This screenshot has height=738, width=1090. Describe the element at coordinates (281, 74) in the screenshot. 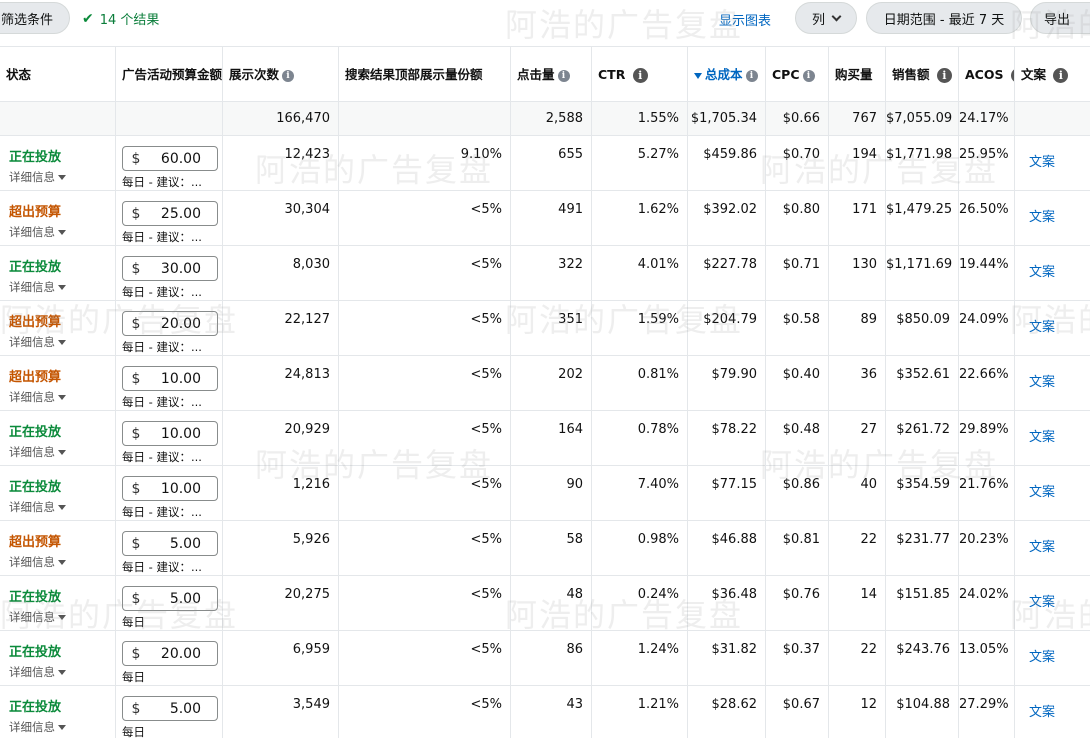

I see `header-impressions: 展示次数 i` at that location.